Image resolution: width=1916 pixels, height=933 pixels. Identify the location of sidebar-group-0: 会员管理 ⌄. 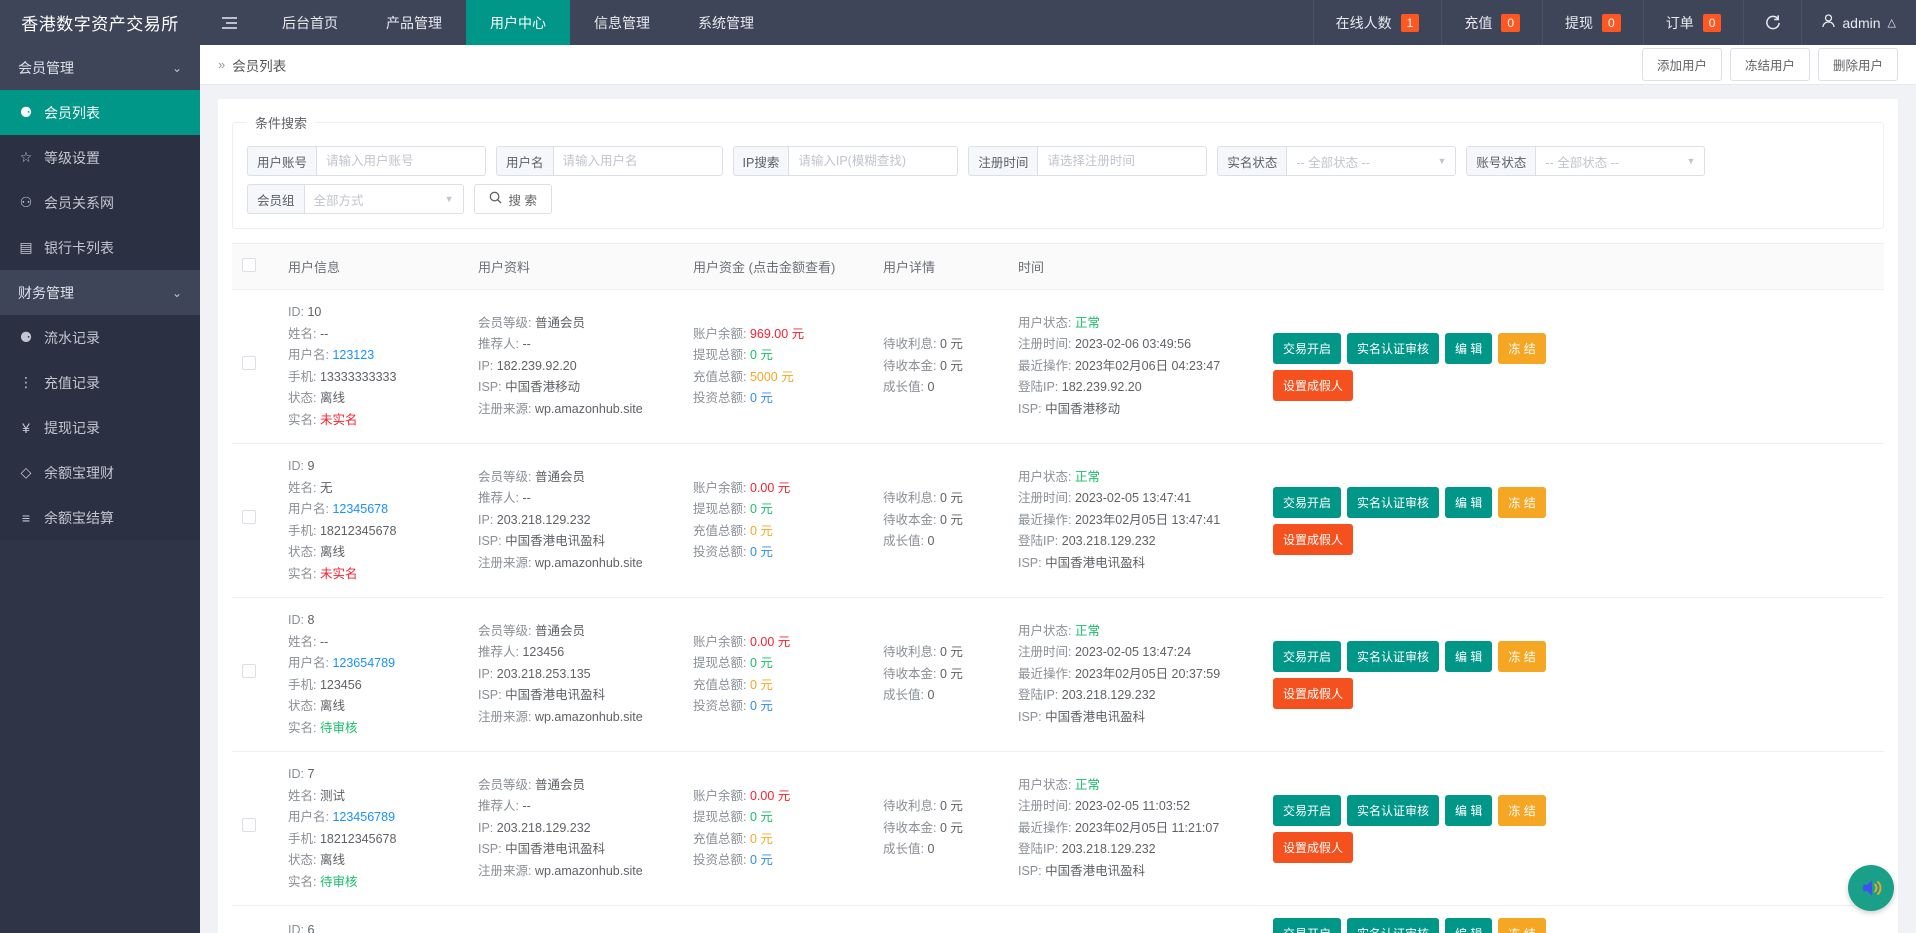
(100, 67).